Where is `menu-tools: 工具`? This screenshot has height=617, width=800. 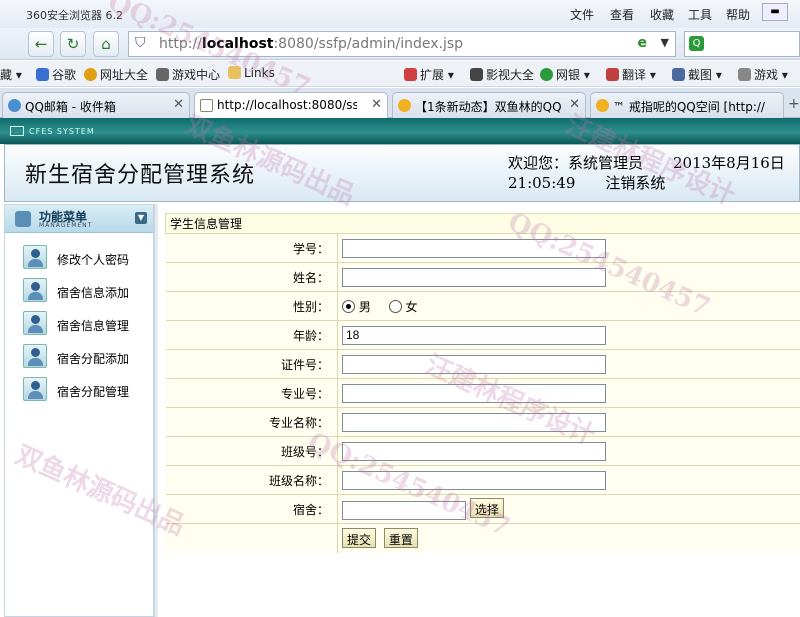 menu-tools: 工具 is located at coordinates (700, 14).